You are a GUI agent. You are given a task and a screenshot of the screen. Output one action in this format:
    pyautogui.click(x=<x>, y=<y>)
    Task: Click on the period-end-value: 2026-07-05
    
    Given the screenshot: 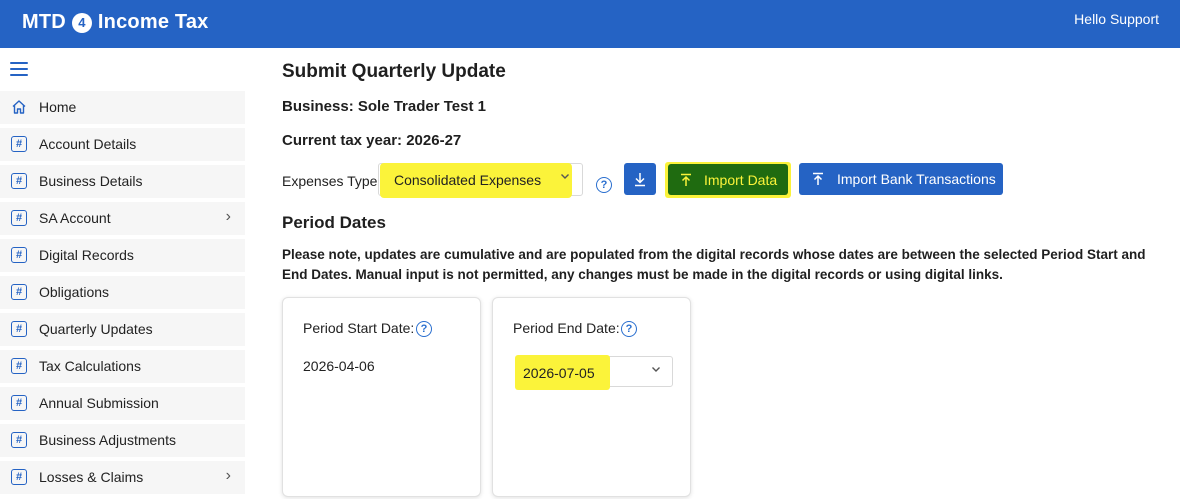 What is the action you would take?
    pyautogui.click(x=559, y=373)
    